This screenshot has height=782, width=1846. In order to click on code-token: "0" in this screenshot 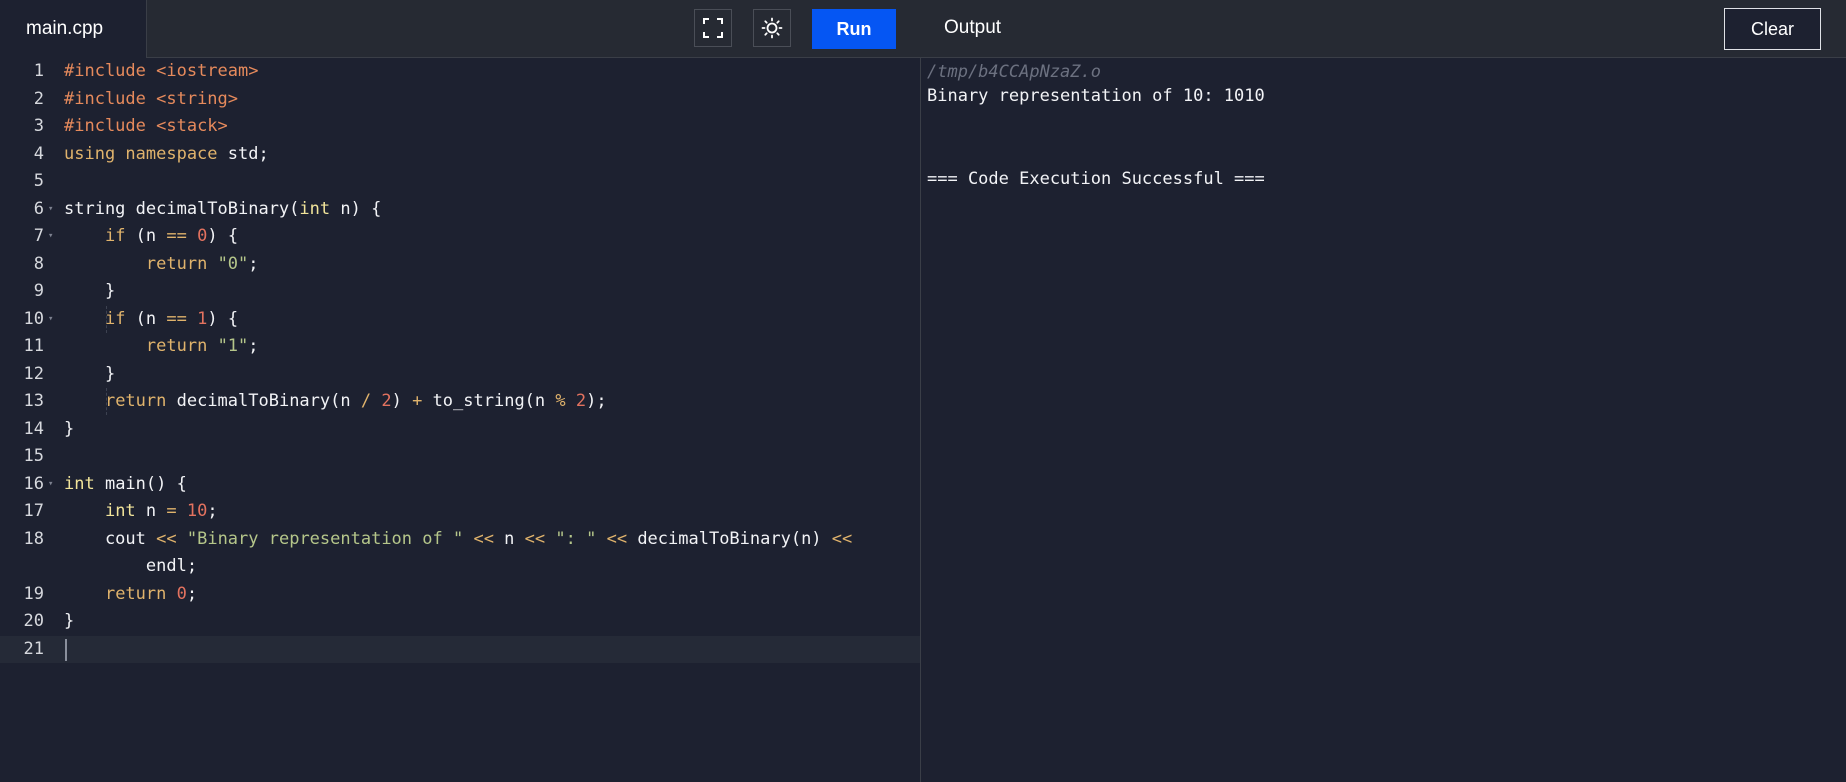, I will do `click(233, 264)`.